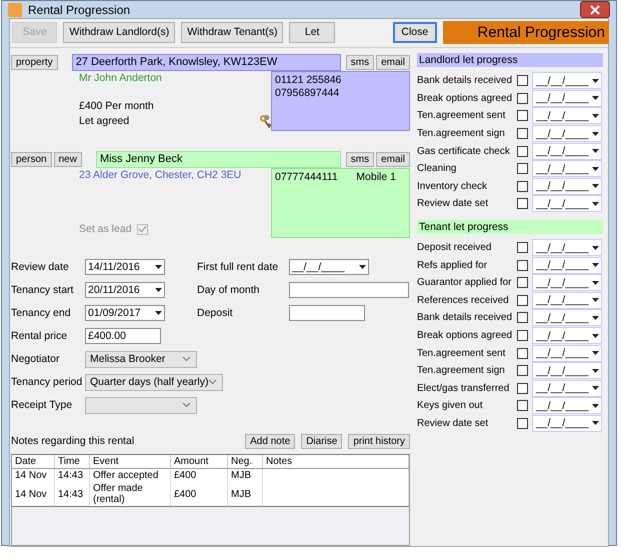 The height and width of the screenshot is (560, 621). I want to click on chevron-down-icon, so click(186, 359).